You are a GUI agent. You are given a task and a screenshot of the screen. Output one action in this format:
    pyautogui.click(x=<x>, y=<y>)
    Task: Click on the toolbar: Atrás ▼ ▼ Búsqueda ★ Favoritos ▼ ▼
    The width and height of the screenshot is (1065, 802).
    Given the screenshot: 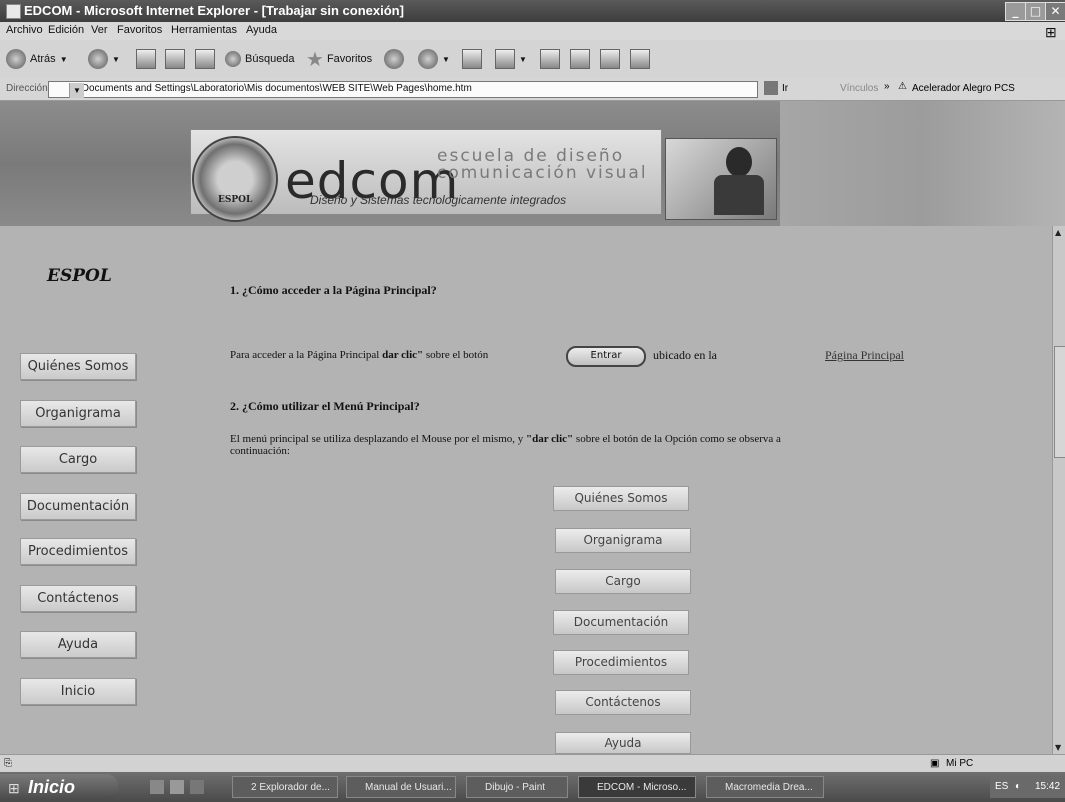 What is the action you would take?
    pyautogui.click(x=532, y=59)
    